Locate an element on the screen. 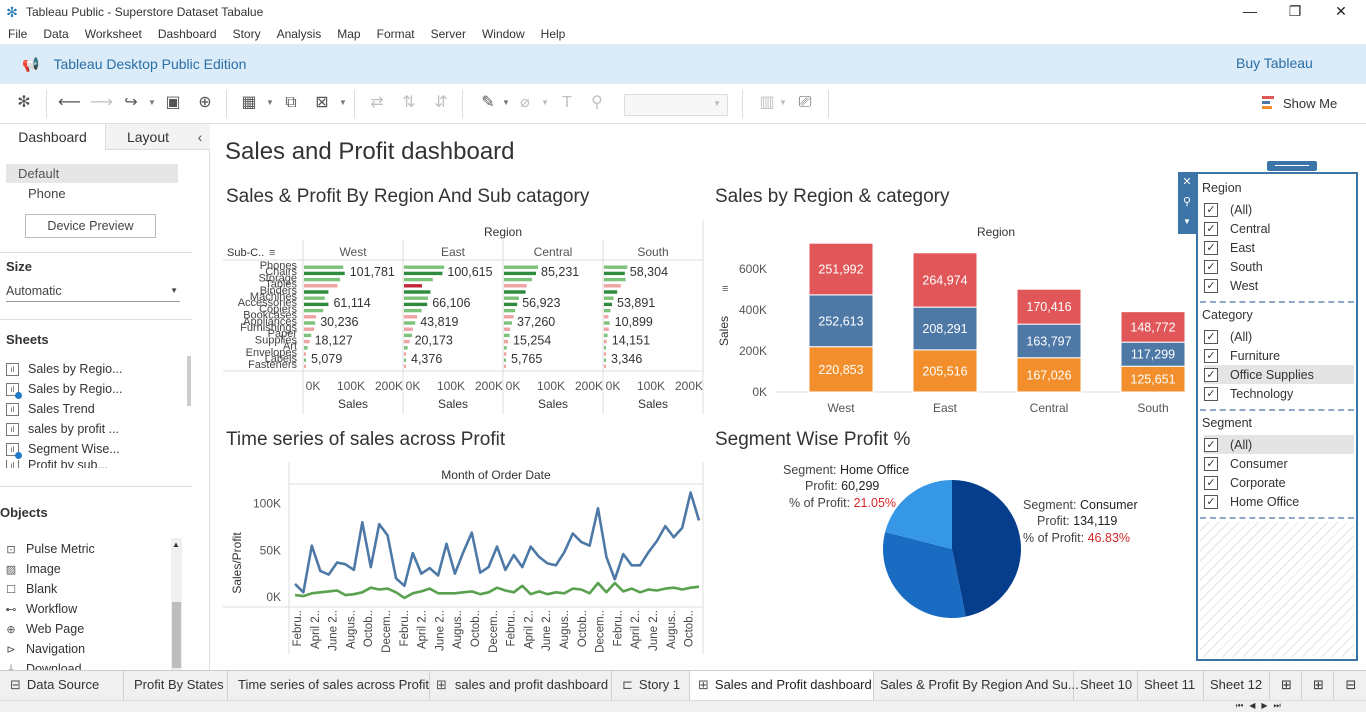 This screenshot has width=1366, height=712. pin-icon: ⚲ is located at coordinates (1187, 202).